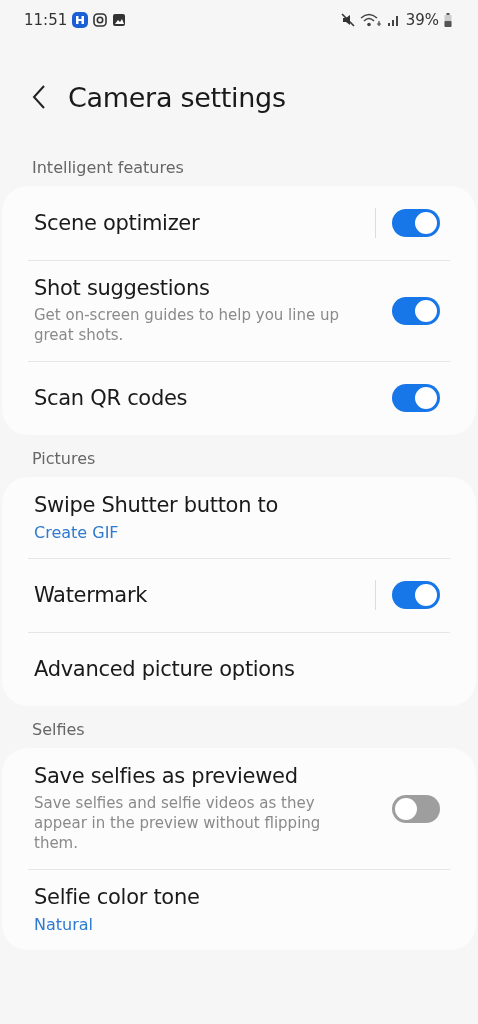 The width and height of the screenshot is (478, 1024). I want to click on app-notification-icon, so click(80, 20).